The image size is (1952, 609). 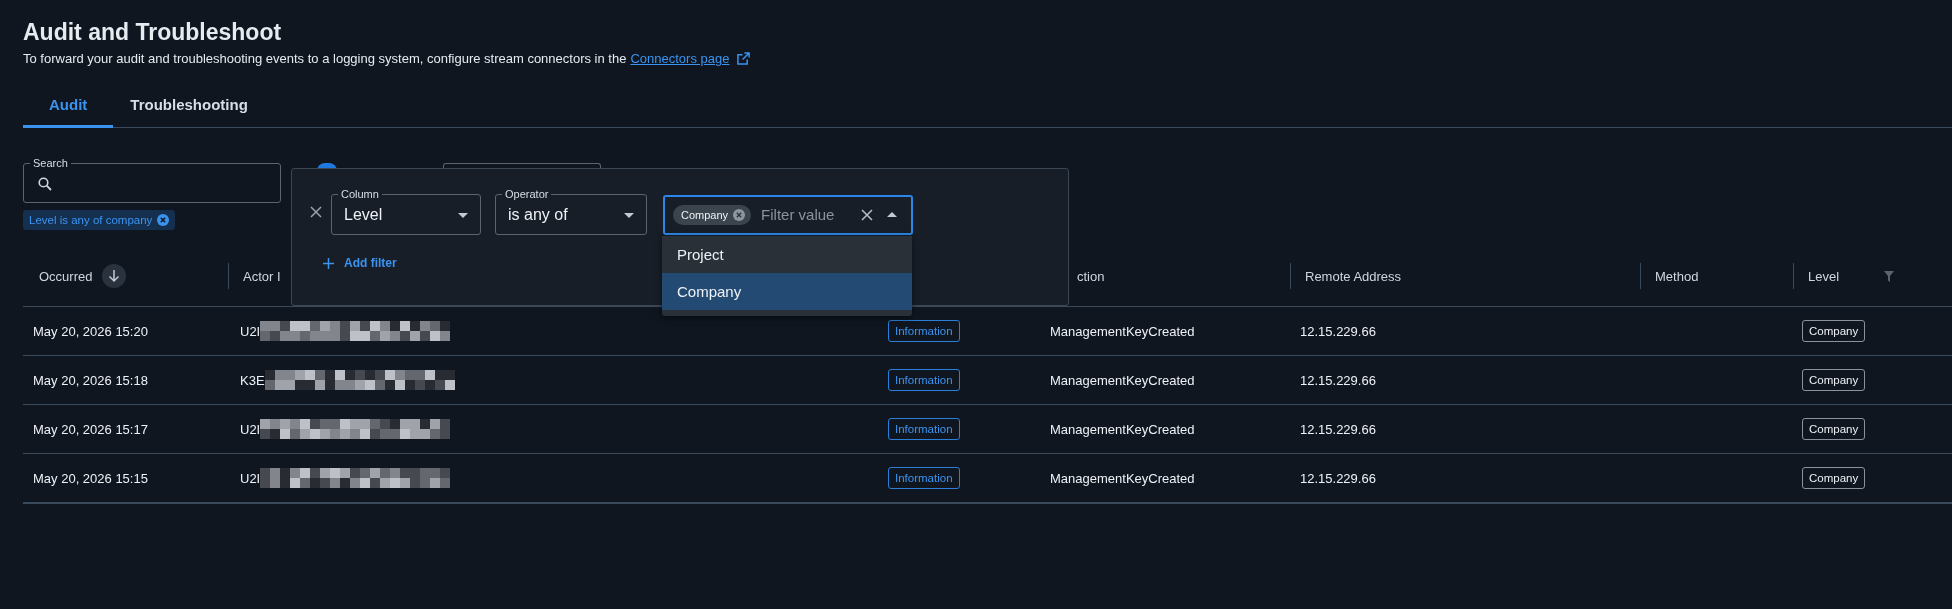 What do you see at coordinates (90, 478) in the screenshot?
I see `table-cell-text: May 20, 2026 15:15` at bounding box center [90, 478].